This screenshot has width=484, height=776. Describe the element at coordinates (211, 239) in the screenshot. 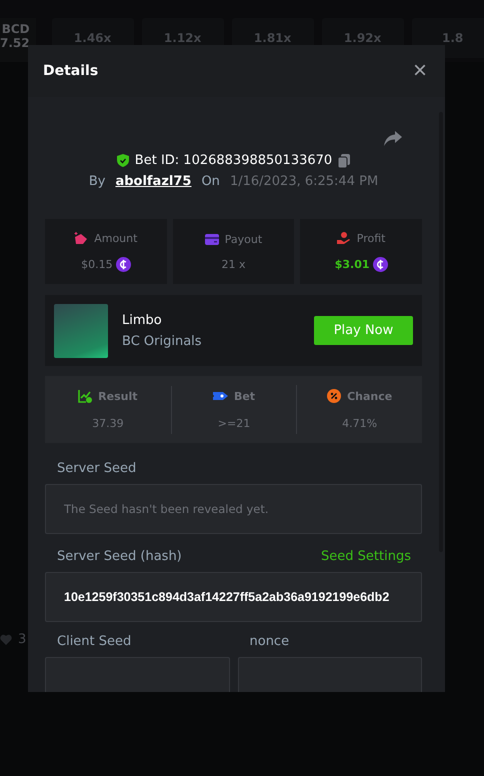

I see `card-icon` at that location.